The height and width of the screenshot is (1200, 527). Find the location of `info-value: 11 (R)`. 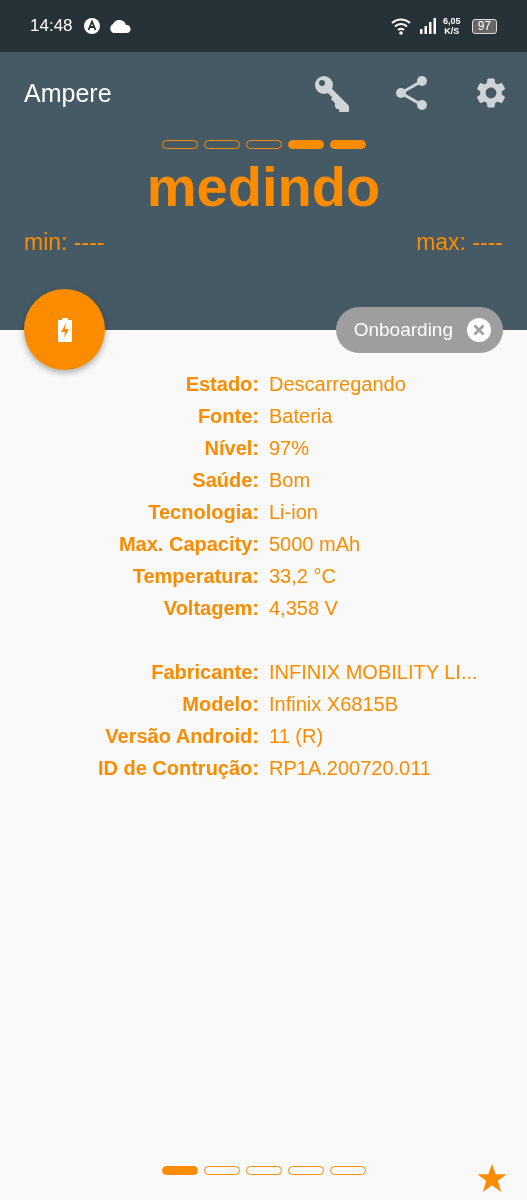

info-value: 11 (R) is located at coordinates (297, 736).